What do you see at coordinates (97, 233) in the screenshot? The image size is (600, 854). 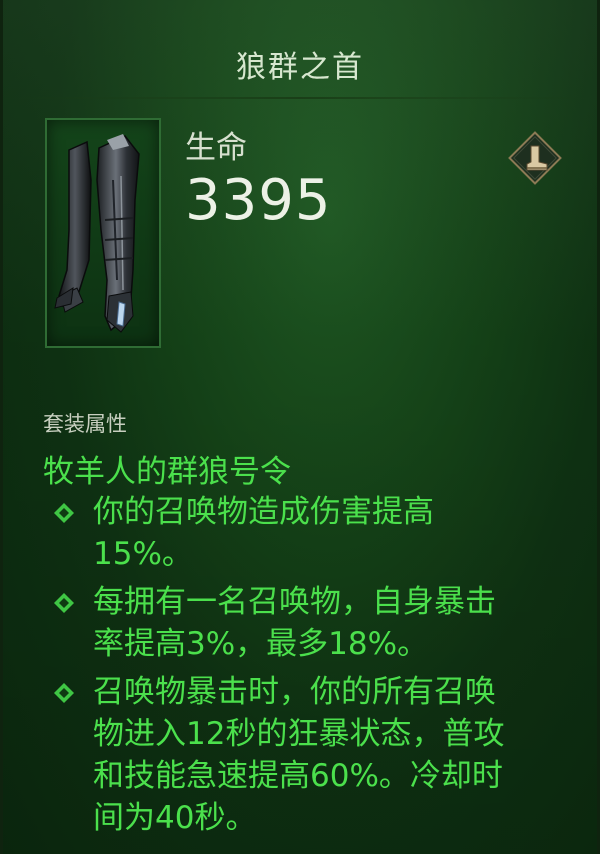 I see `boot-image` at bounding box center [97, 233].